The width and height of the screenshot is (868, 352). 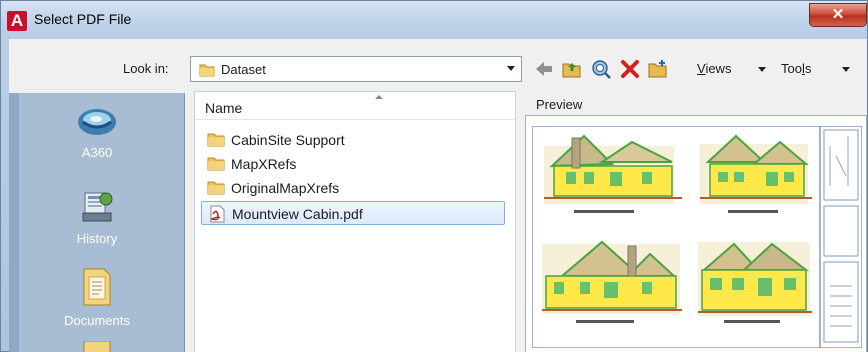 I want to click on place-documents: Documents, so click(x=97, y=296).